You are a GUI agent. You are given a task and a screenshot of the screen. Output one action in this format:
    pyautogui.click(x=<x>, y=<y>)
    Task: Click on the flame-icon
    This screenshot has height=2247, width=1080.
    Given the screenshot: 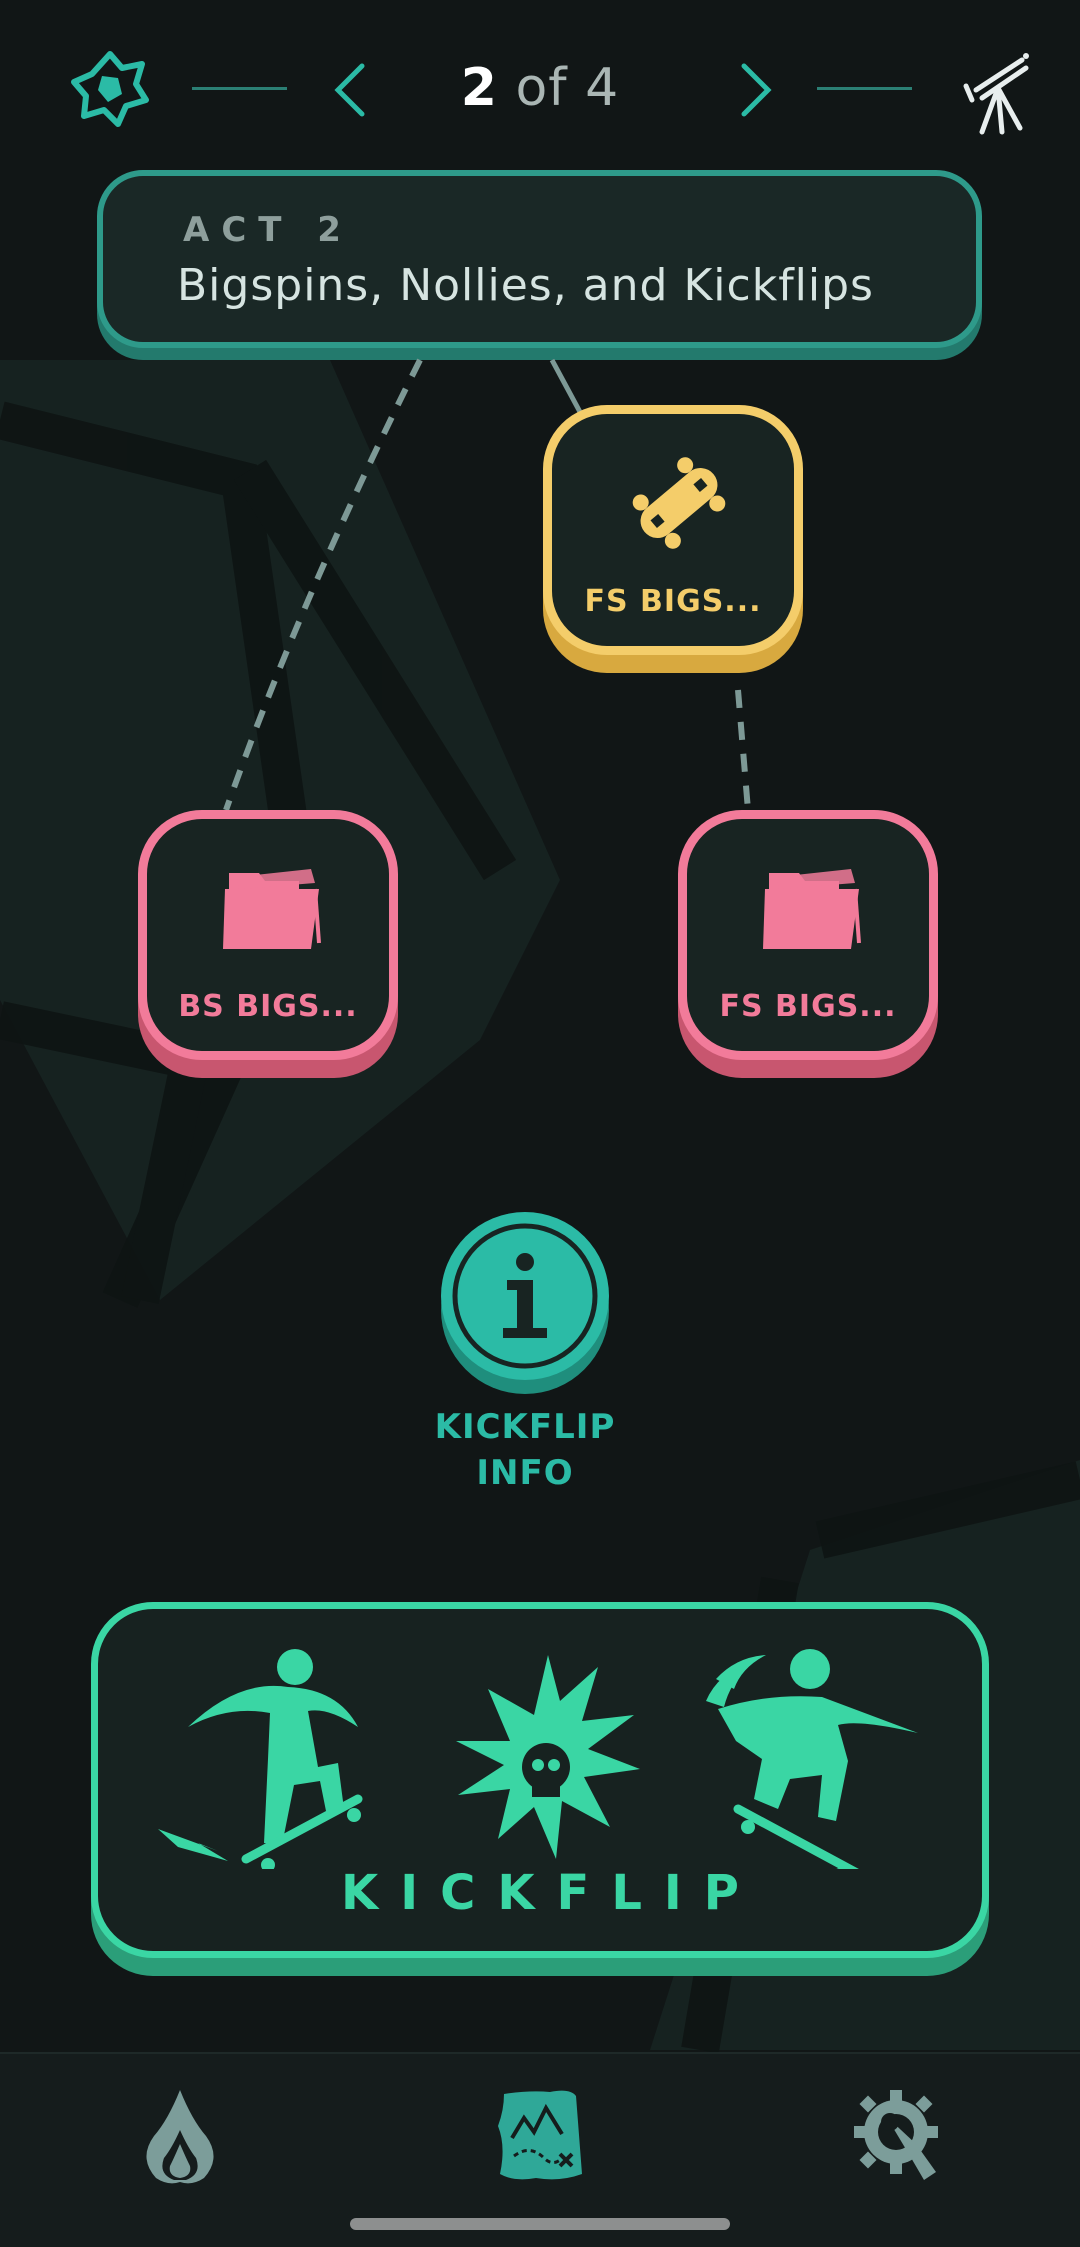 What is the action you would take?
    pyautogui.click(x=180, y=2136)
    